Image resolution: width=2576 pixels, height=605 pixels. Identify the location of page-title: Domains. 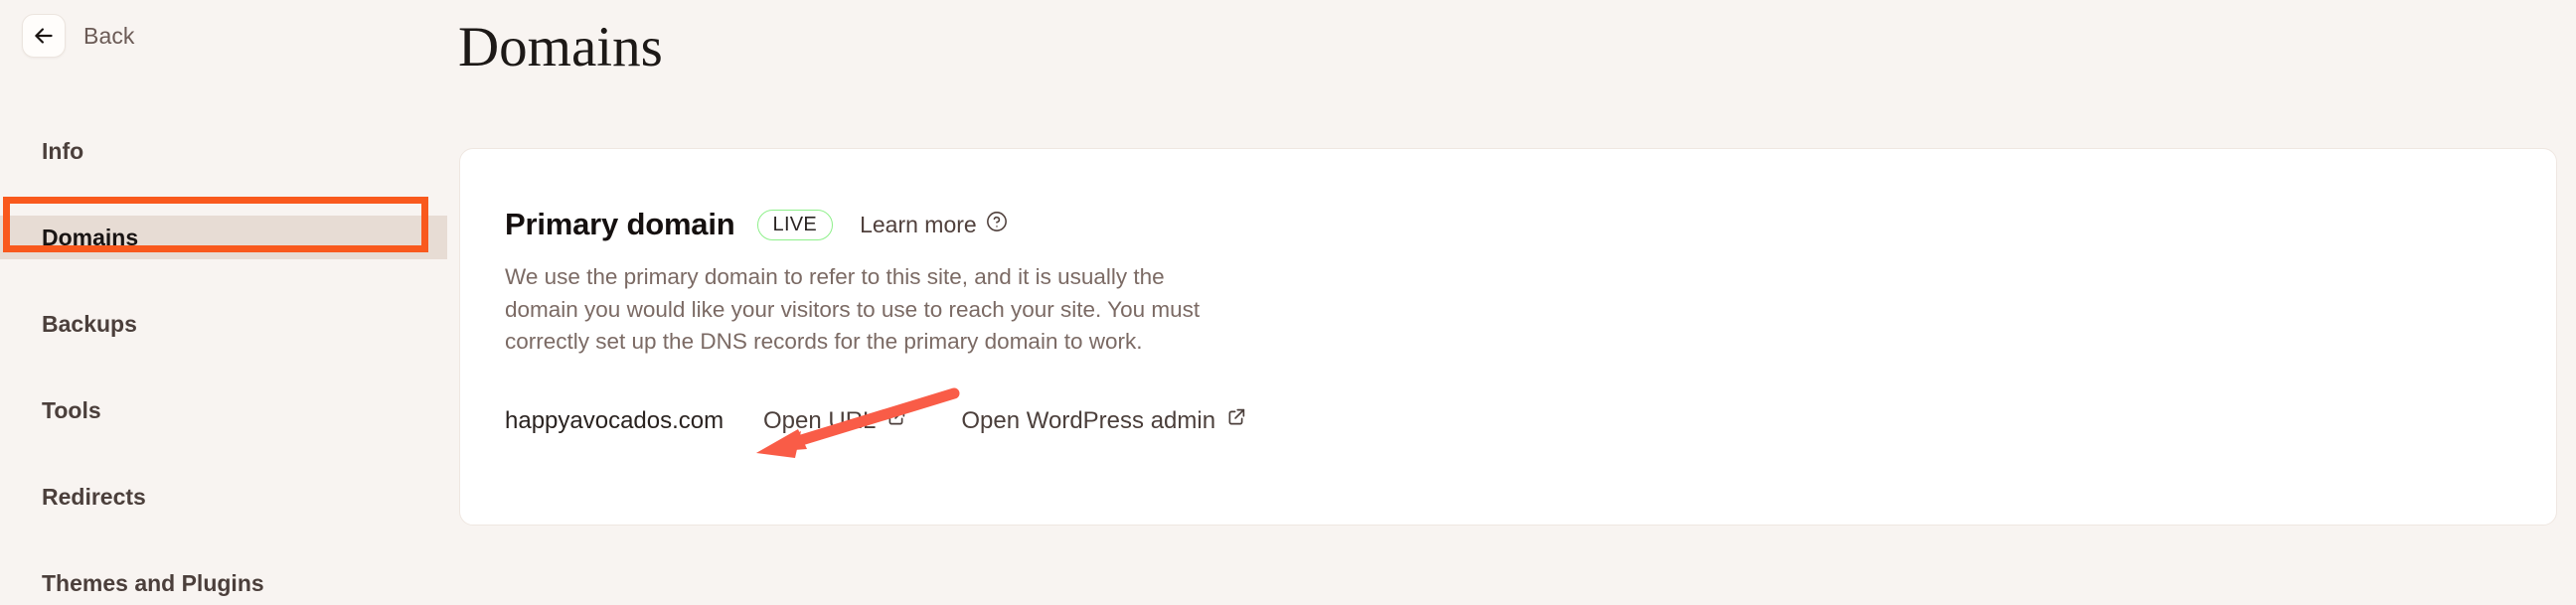
(560, 47).